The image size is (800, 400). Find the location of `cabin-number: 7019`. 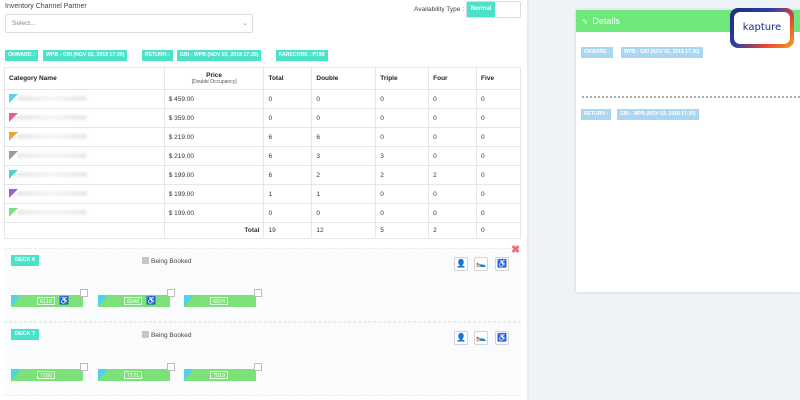

cabin-number: 7019 is located at coordinates (219, 375).